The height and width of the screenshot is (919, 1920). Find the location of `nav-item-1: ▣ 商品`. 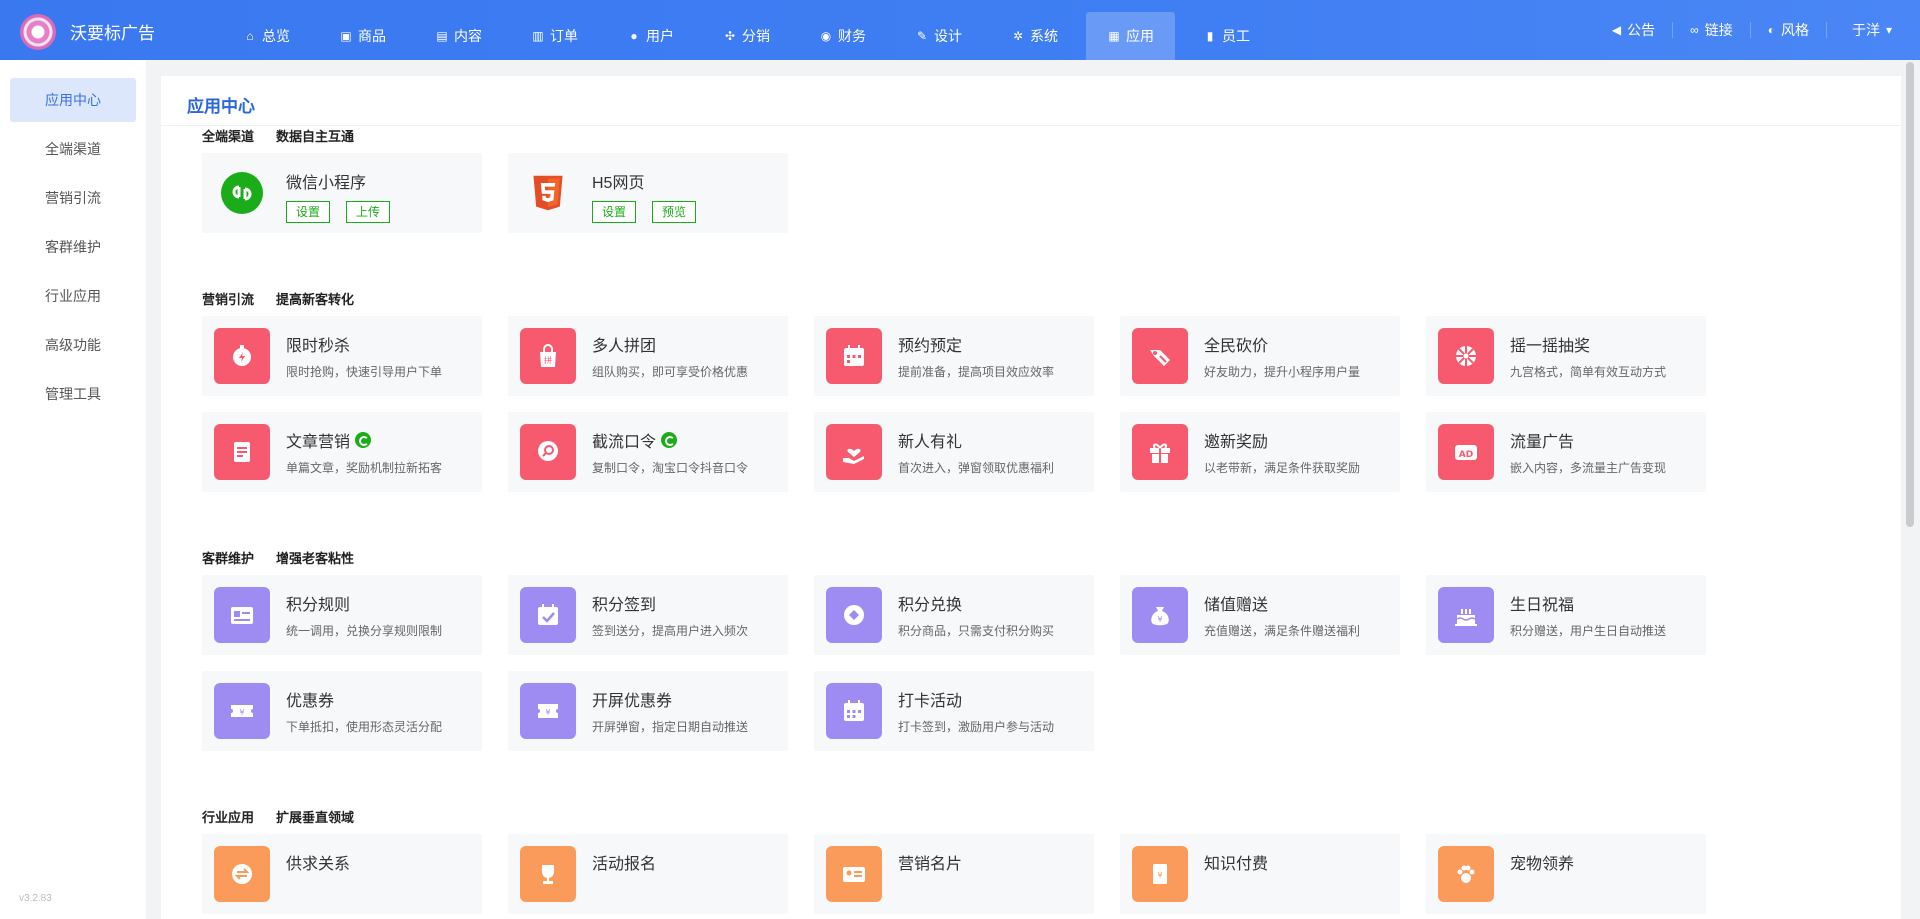

nav-item-1: ▣ 商品 is located at coordinates (362, 36).